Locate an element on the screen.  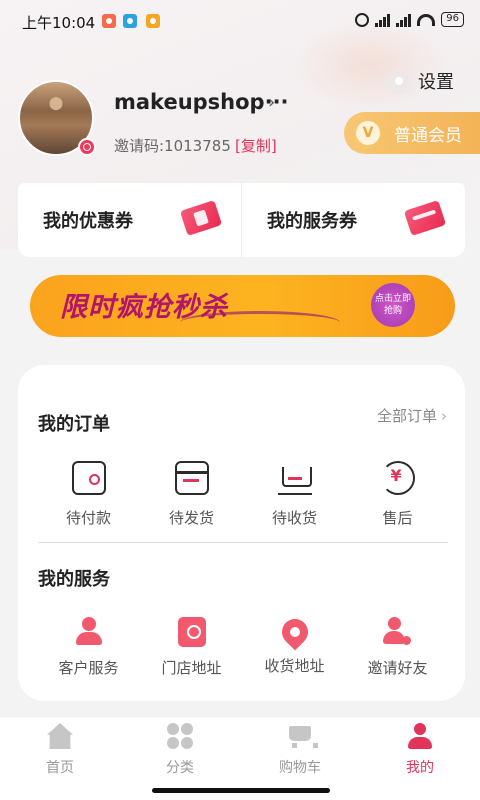
divider is located at coordinates (243, 542).